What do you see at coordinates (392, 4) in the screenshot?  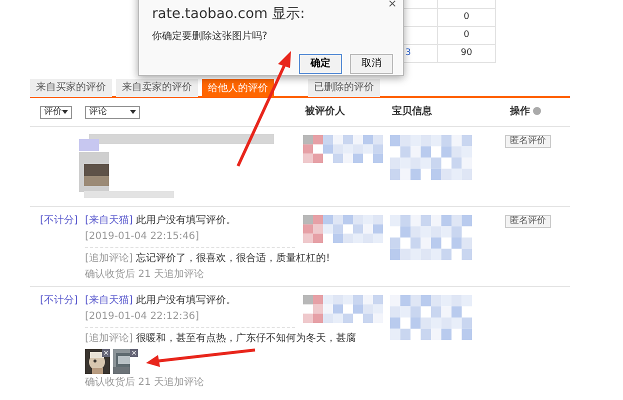 I see `close-button: ×` at bounding box center [392, 4].